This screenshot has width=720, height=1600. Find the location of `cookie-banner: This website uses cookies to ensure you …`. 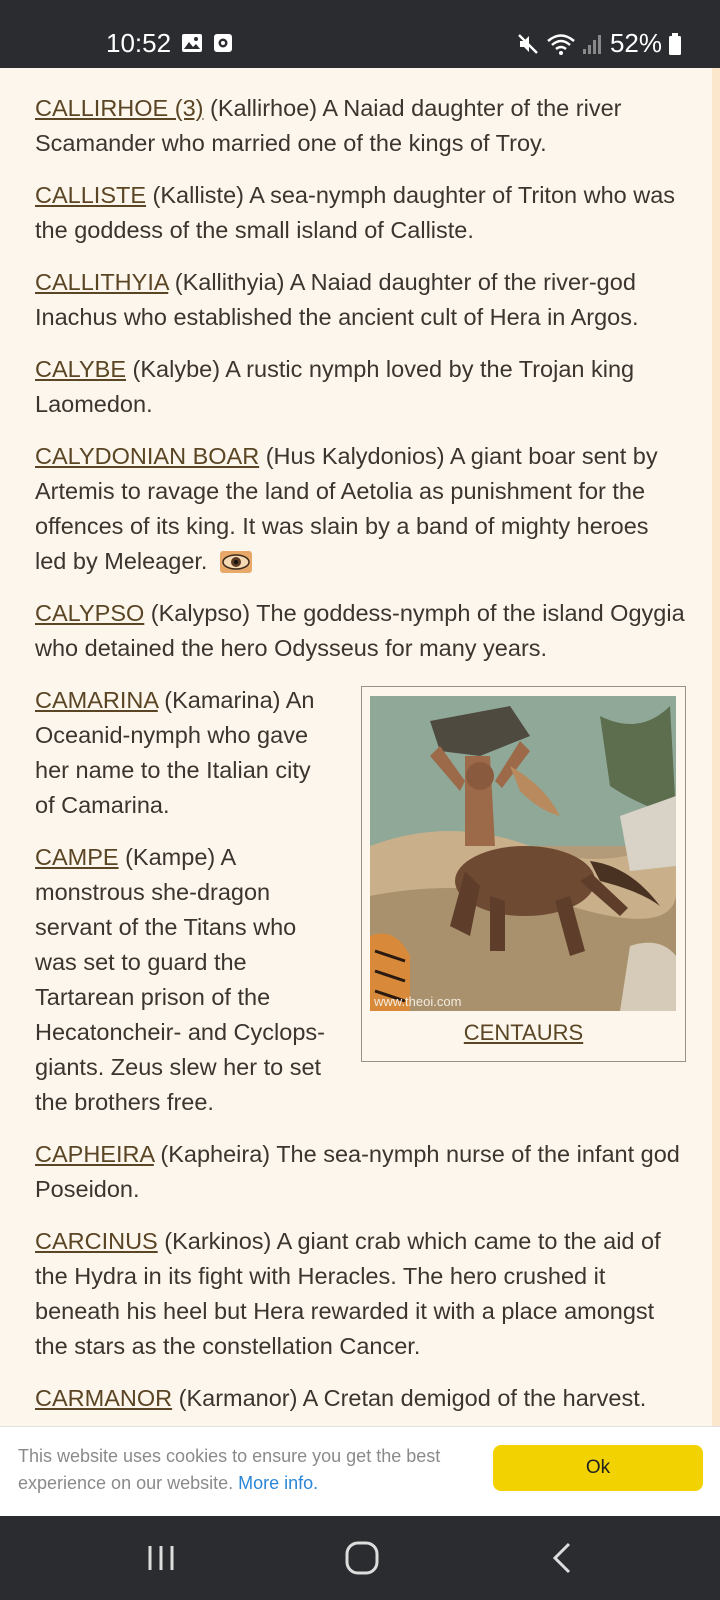

cookie-banner: This website uses cookies to ensure you … is located at coordinates (360, 1471).